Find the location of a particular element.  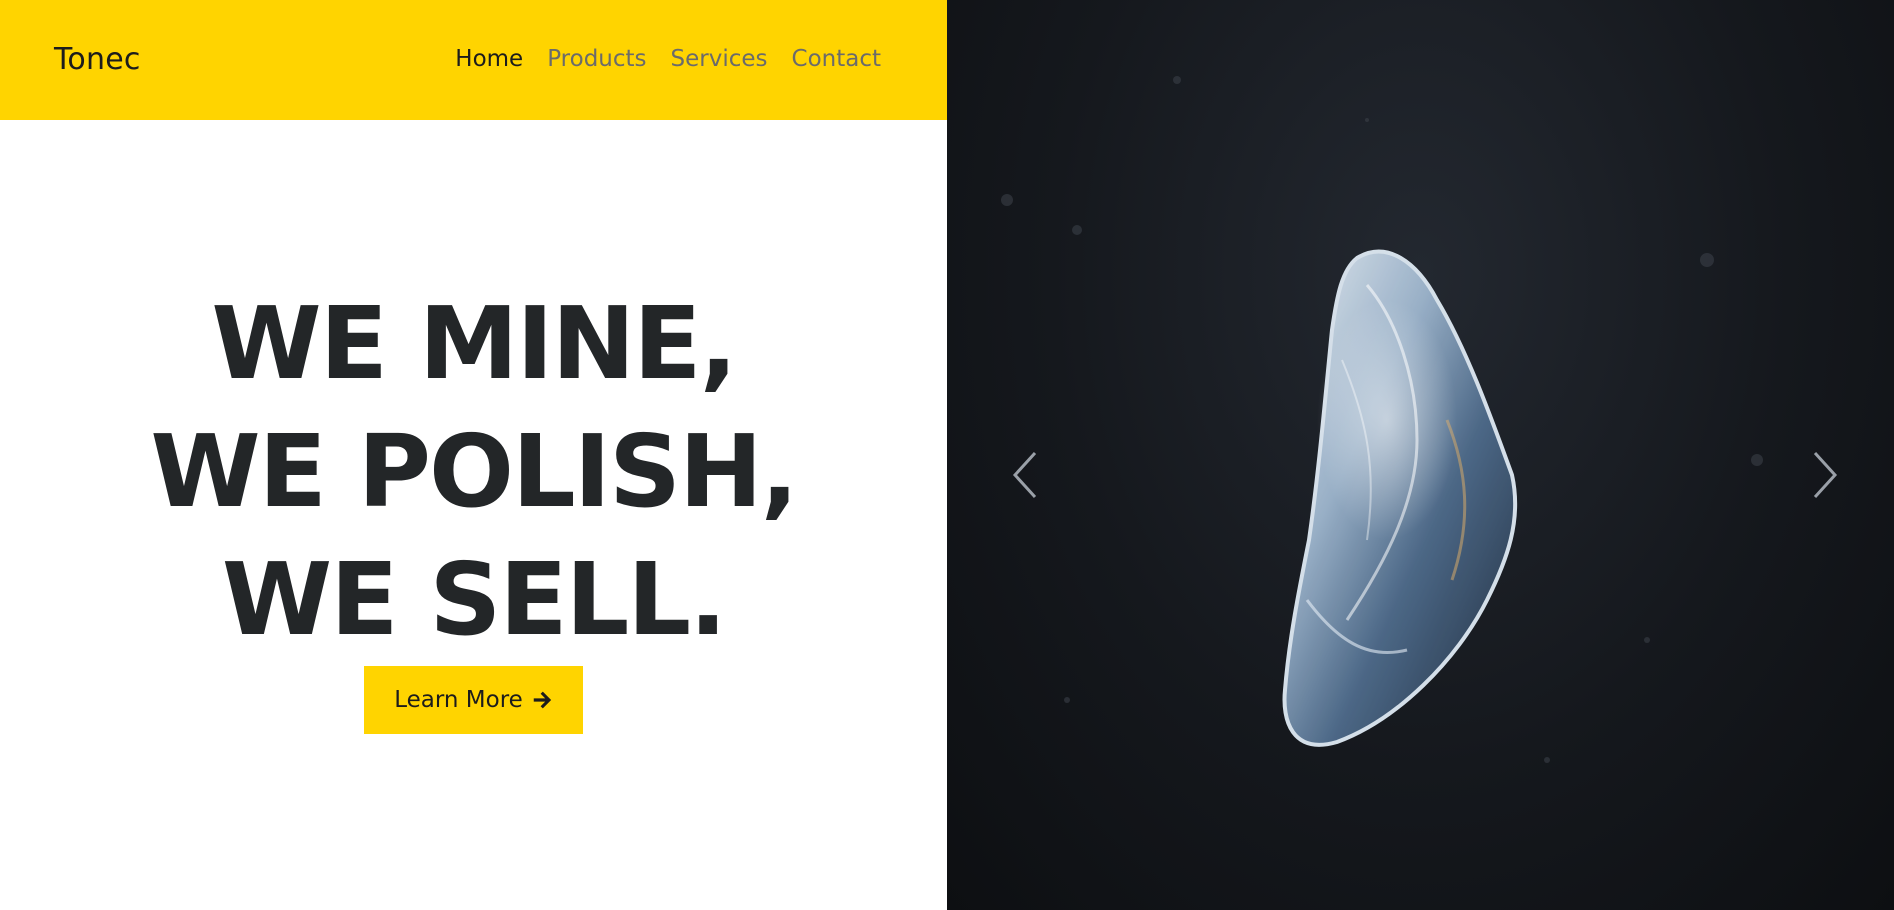

navbar: Tonec Home Products Services Contact is located at coordinates (473, 60).